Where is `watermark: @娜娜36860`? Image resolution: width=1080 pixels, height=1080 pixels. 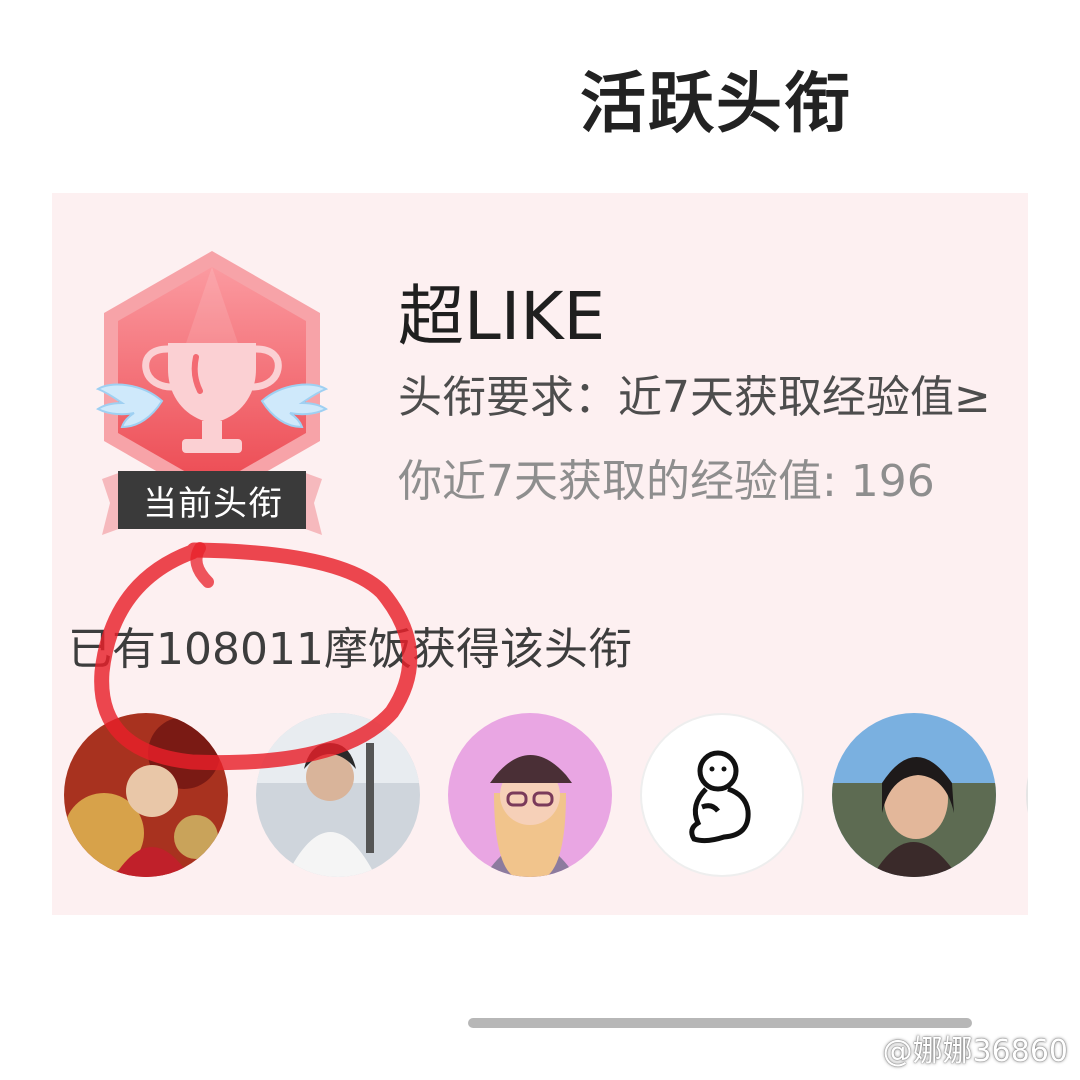
watermark: @娜娜36860 is located at coordinates (952, 1048).